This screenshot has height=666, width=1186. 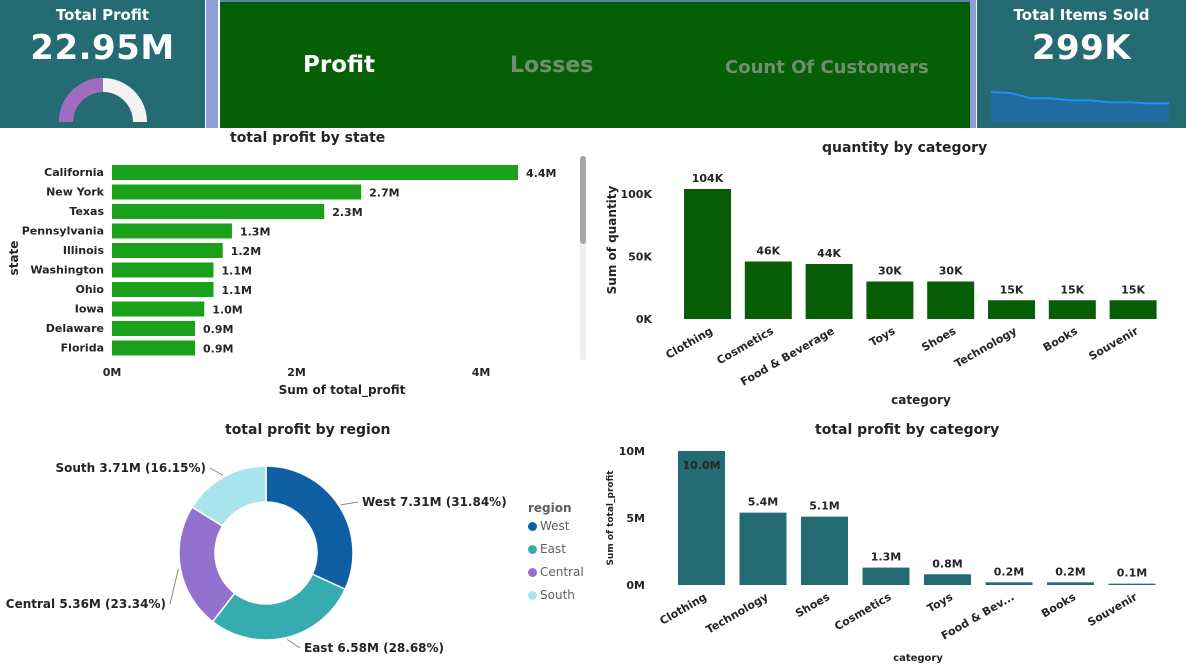 What do you see at coordinates (689, 342) in the screenshot?
I see `qty-x-tick: Clothing` at bounding box center [689, 342].